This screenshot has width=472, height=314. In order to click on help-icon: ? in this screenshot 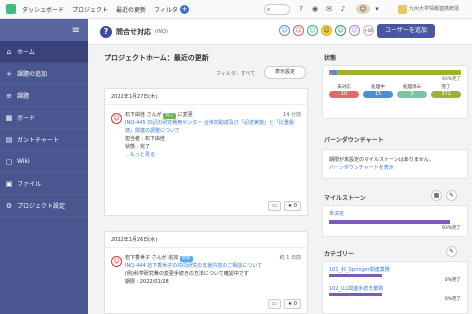, I will do `click(301, 9)`.